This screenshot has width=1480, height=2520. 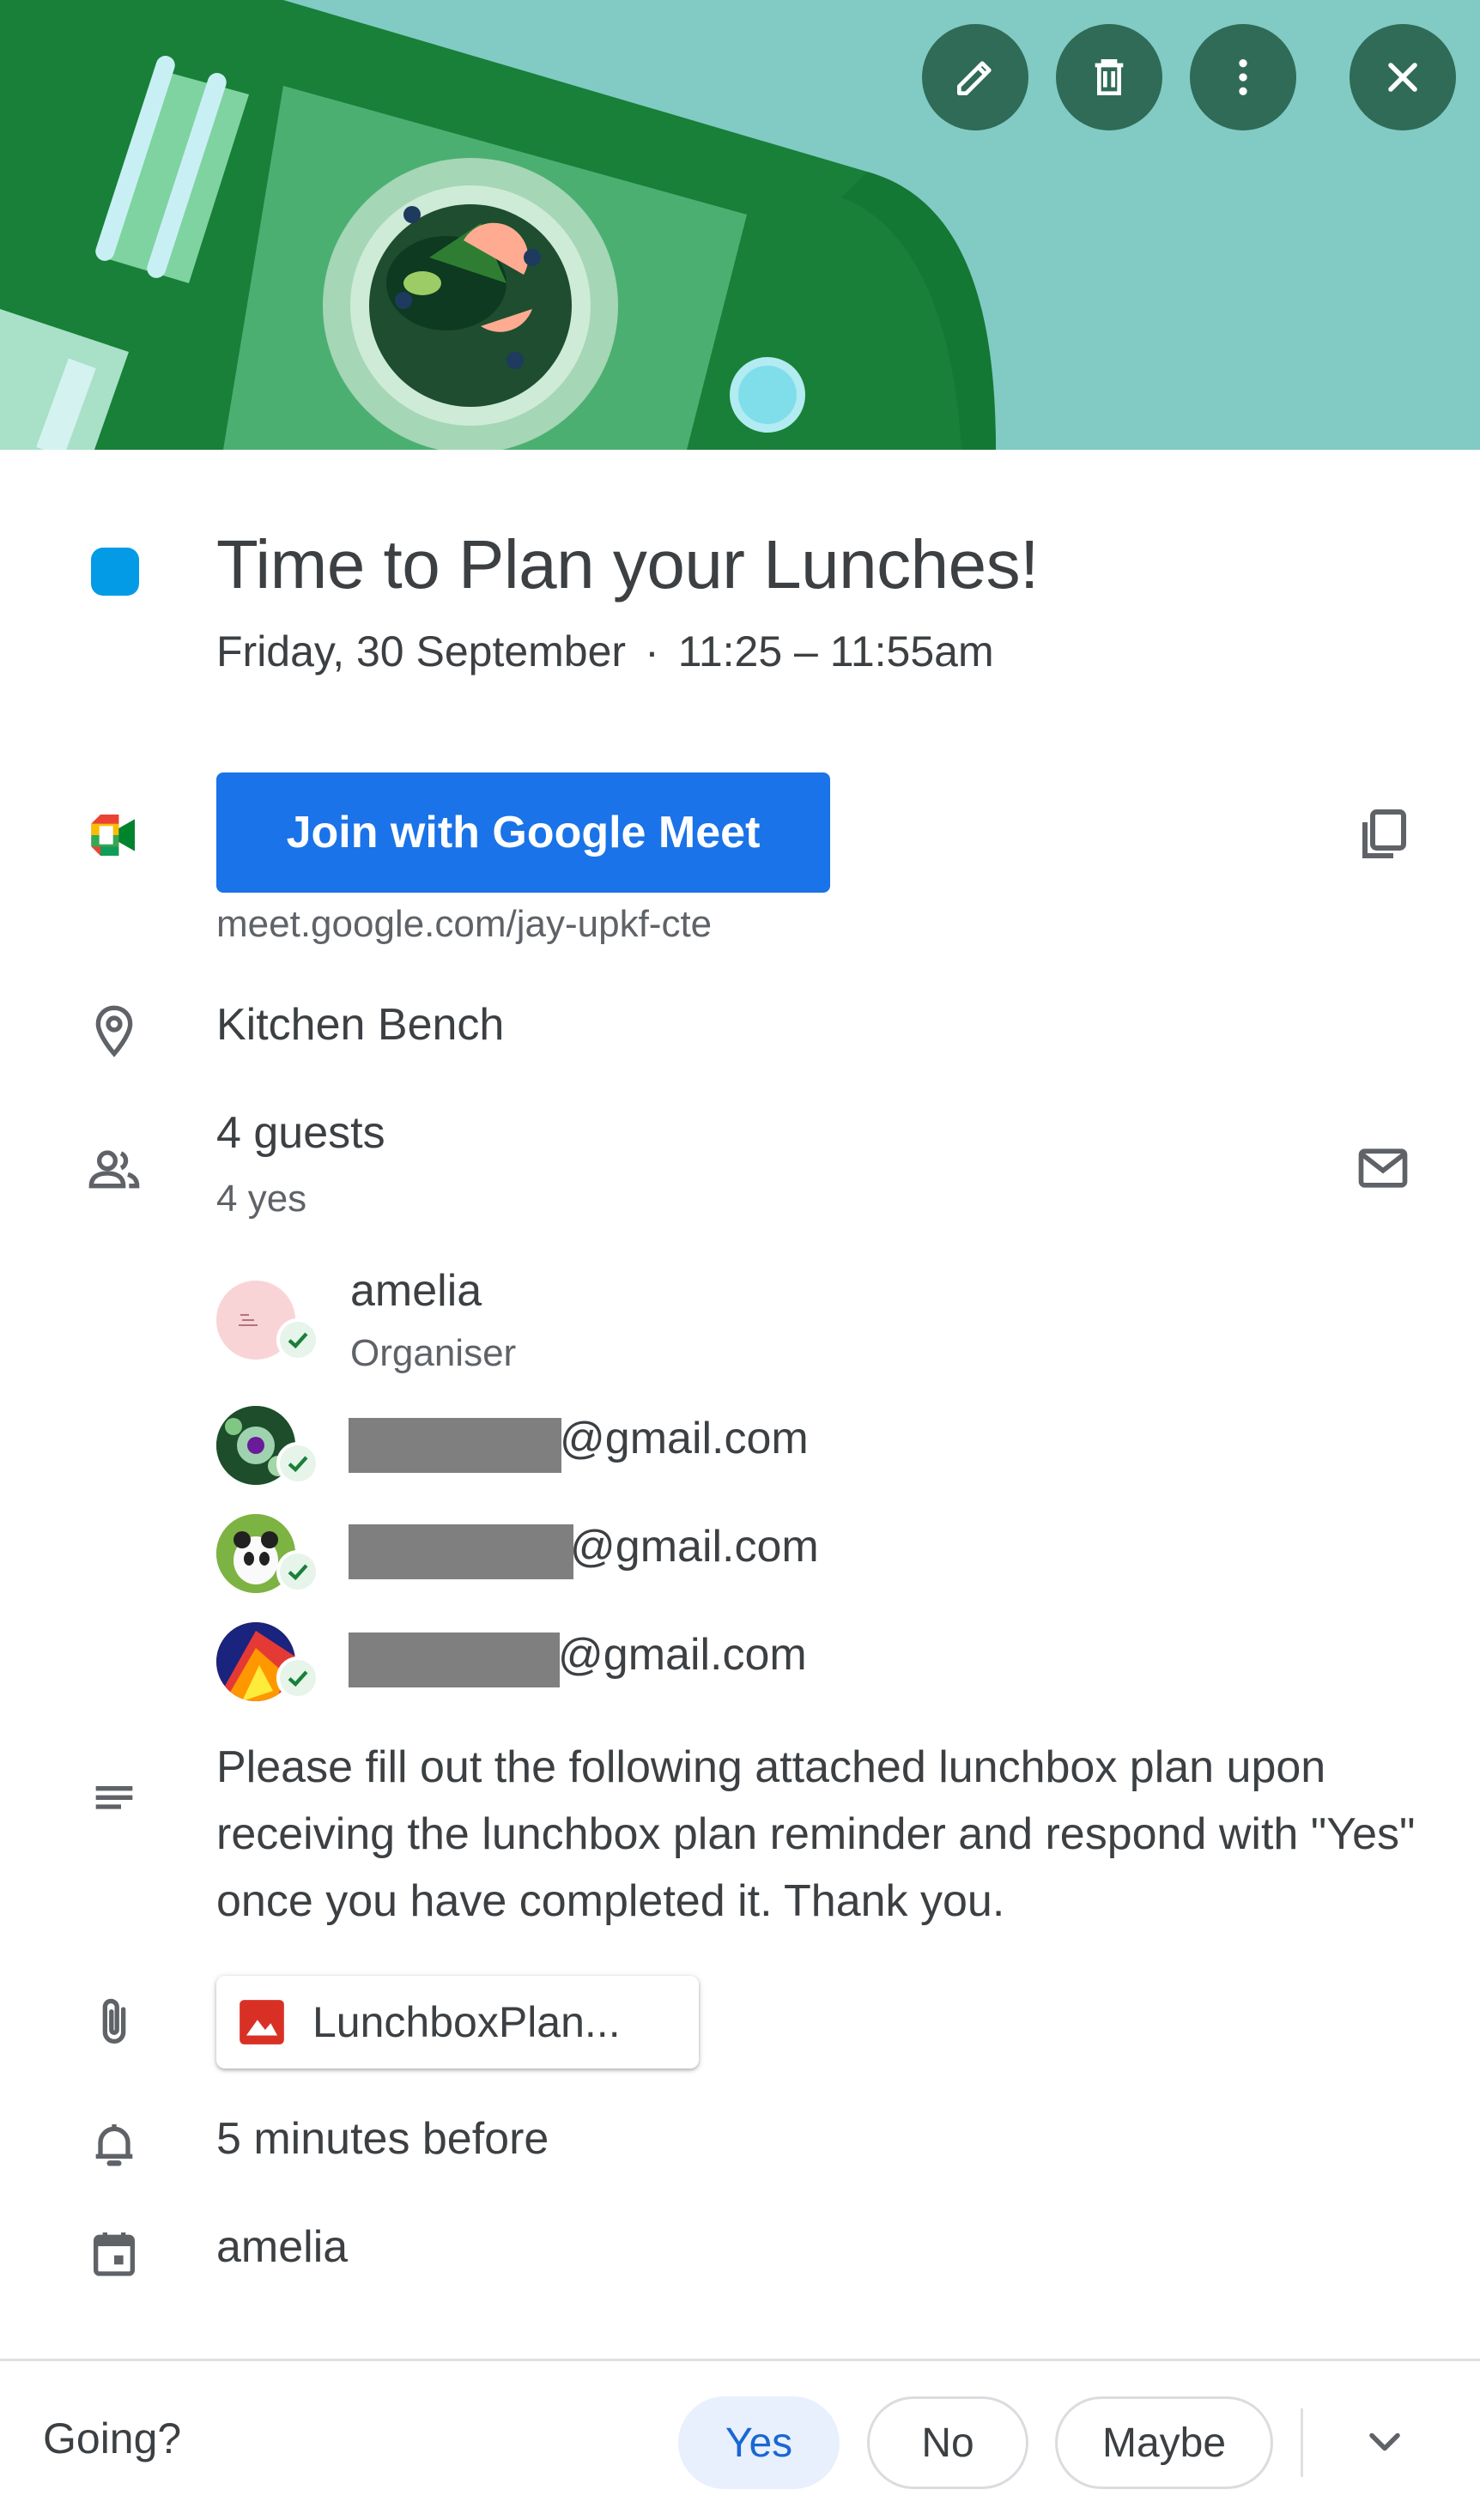 I want to click on close-icon, so click(x=1403, y=77).